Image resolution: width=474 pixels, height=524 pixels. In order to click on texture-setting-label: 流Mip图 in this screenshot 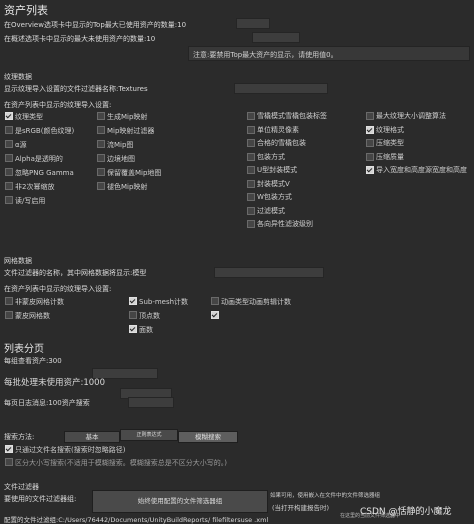, I will do `click(120, 145)`.